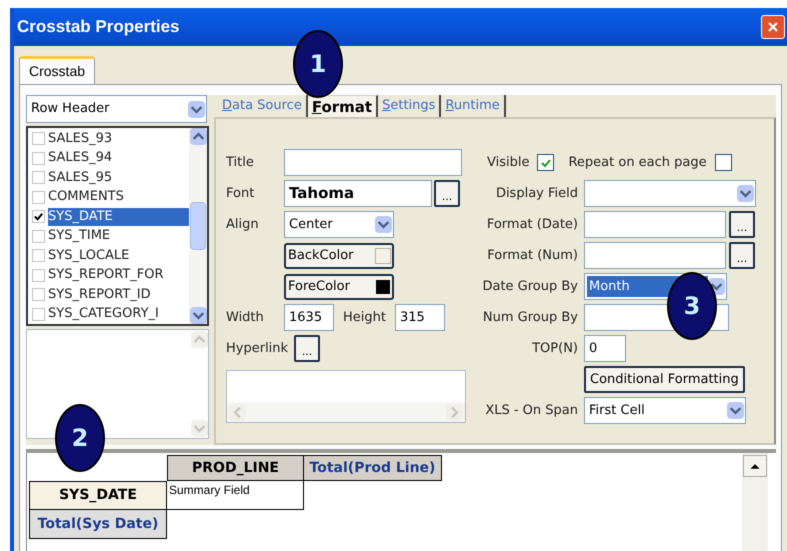 The image size is (787, 551). I want to click on field-label: Format (Num), so click(532, 255).